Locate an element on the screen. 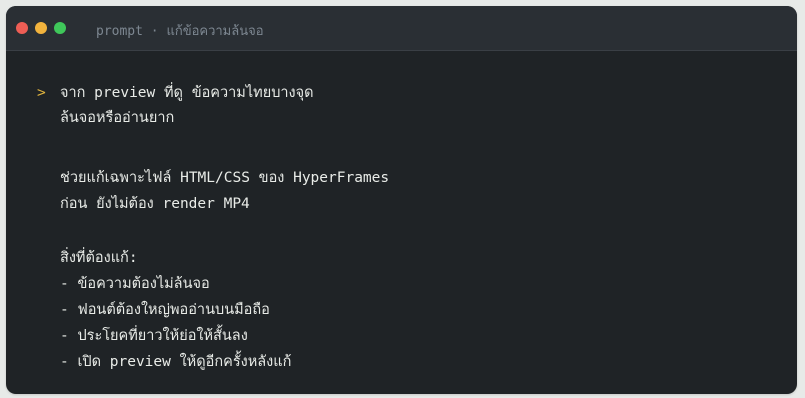 Image resolution: width=805 pixels, height=398 pixels. prompt-line: จาก preview ที่ดู ข้อความไทยบางจุด is located at coordinates (187, 93).